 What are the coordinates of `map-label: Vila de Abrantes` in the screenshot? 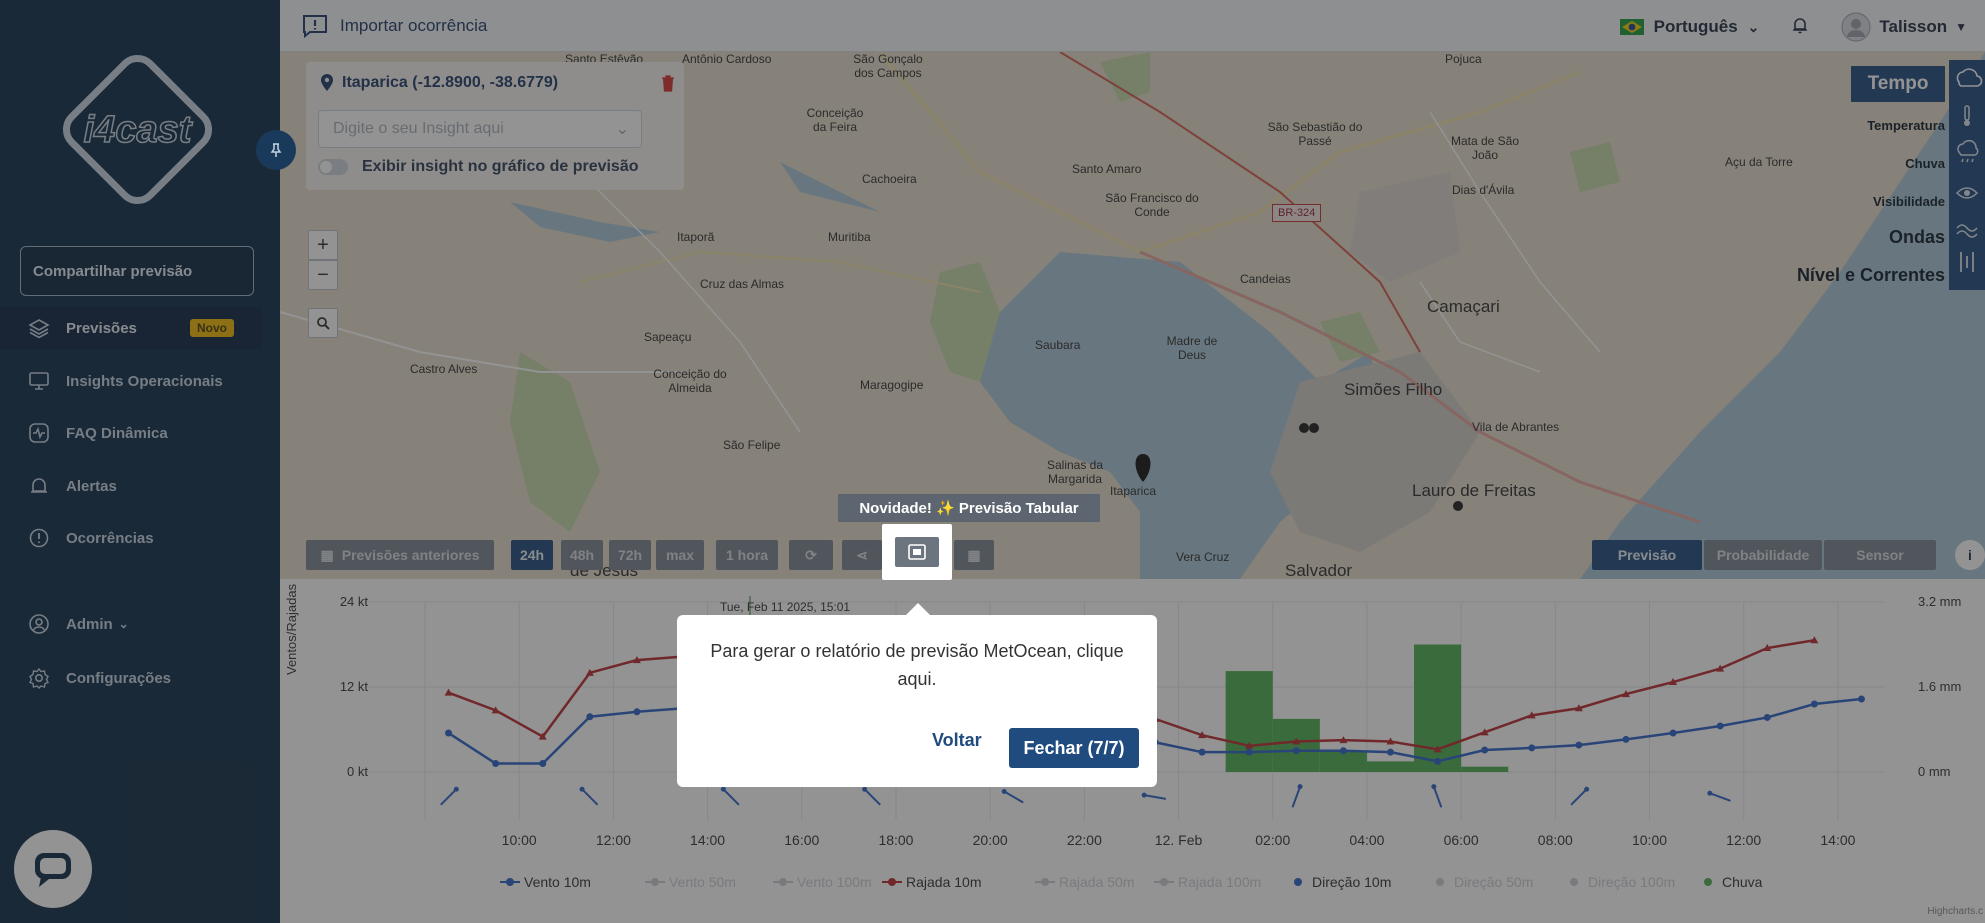 It's located at (1516, 427).